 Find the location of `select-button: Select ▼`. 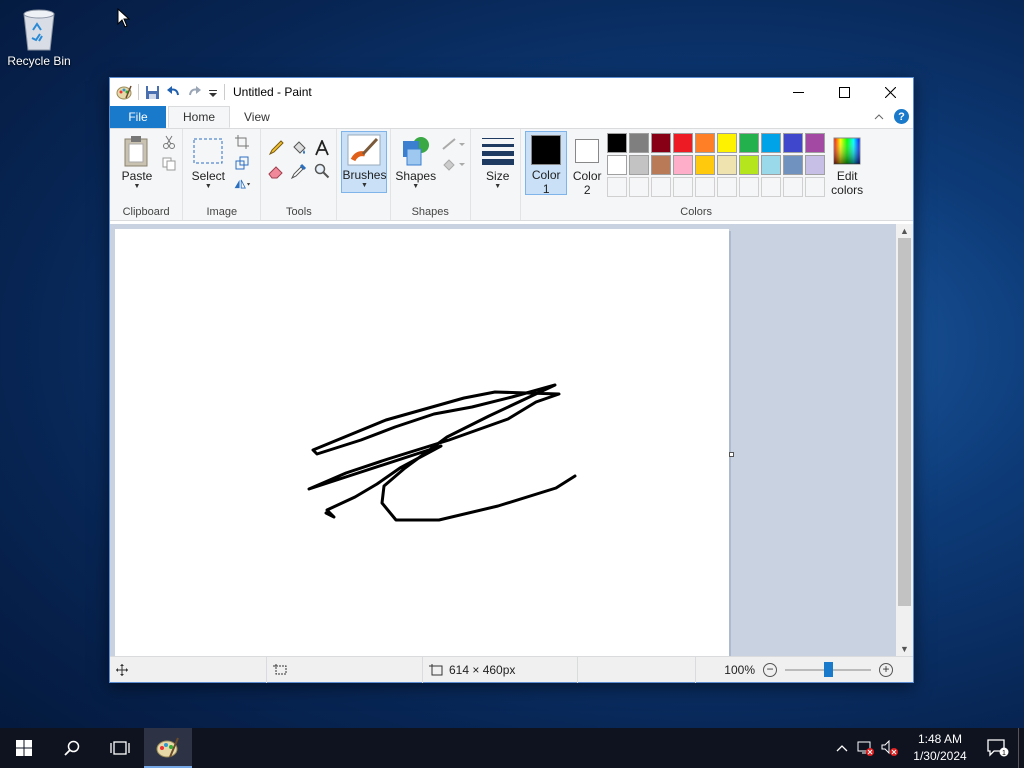

select-button: Select ▼ is located at coordinates (208, 161).